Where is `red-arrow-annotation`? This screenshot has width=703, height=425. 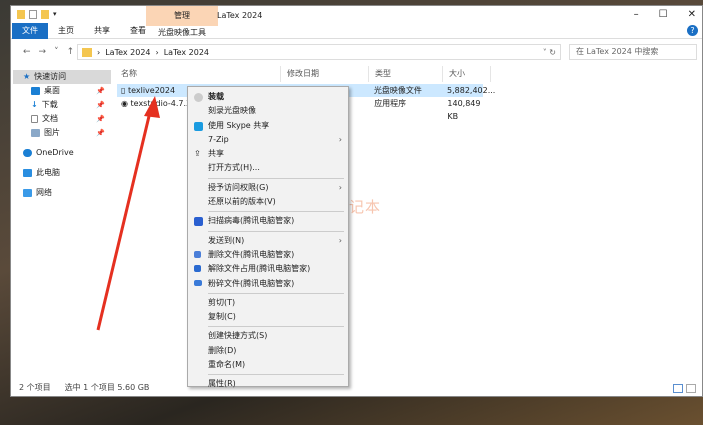
red-arrow-annotation is located at coordinates (128, 213).